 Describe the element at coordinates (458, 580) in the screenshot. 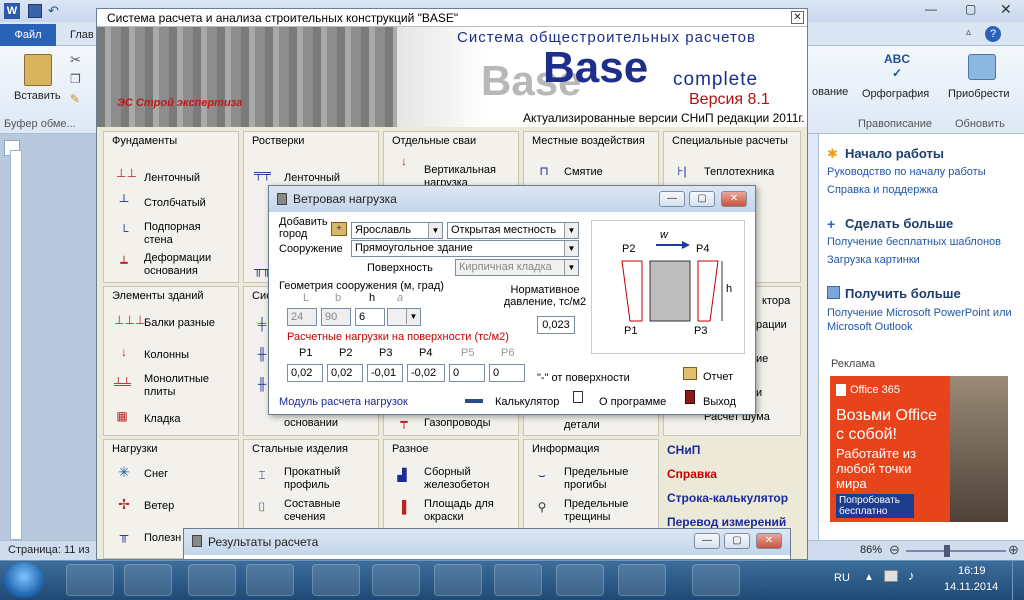

I see `taskbar-word-icon` at that location.